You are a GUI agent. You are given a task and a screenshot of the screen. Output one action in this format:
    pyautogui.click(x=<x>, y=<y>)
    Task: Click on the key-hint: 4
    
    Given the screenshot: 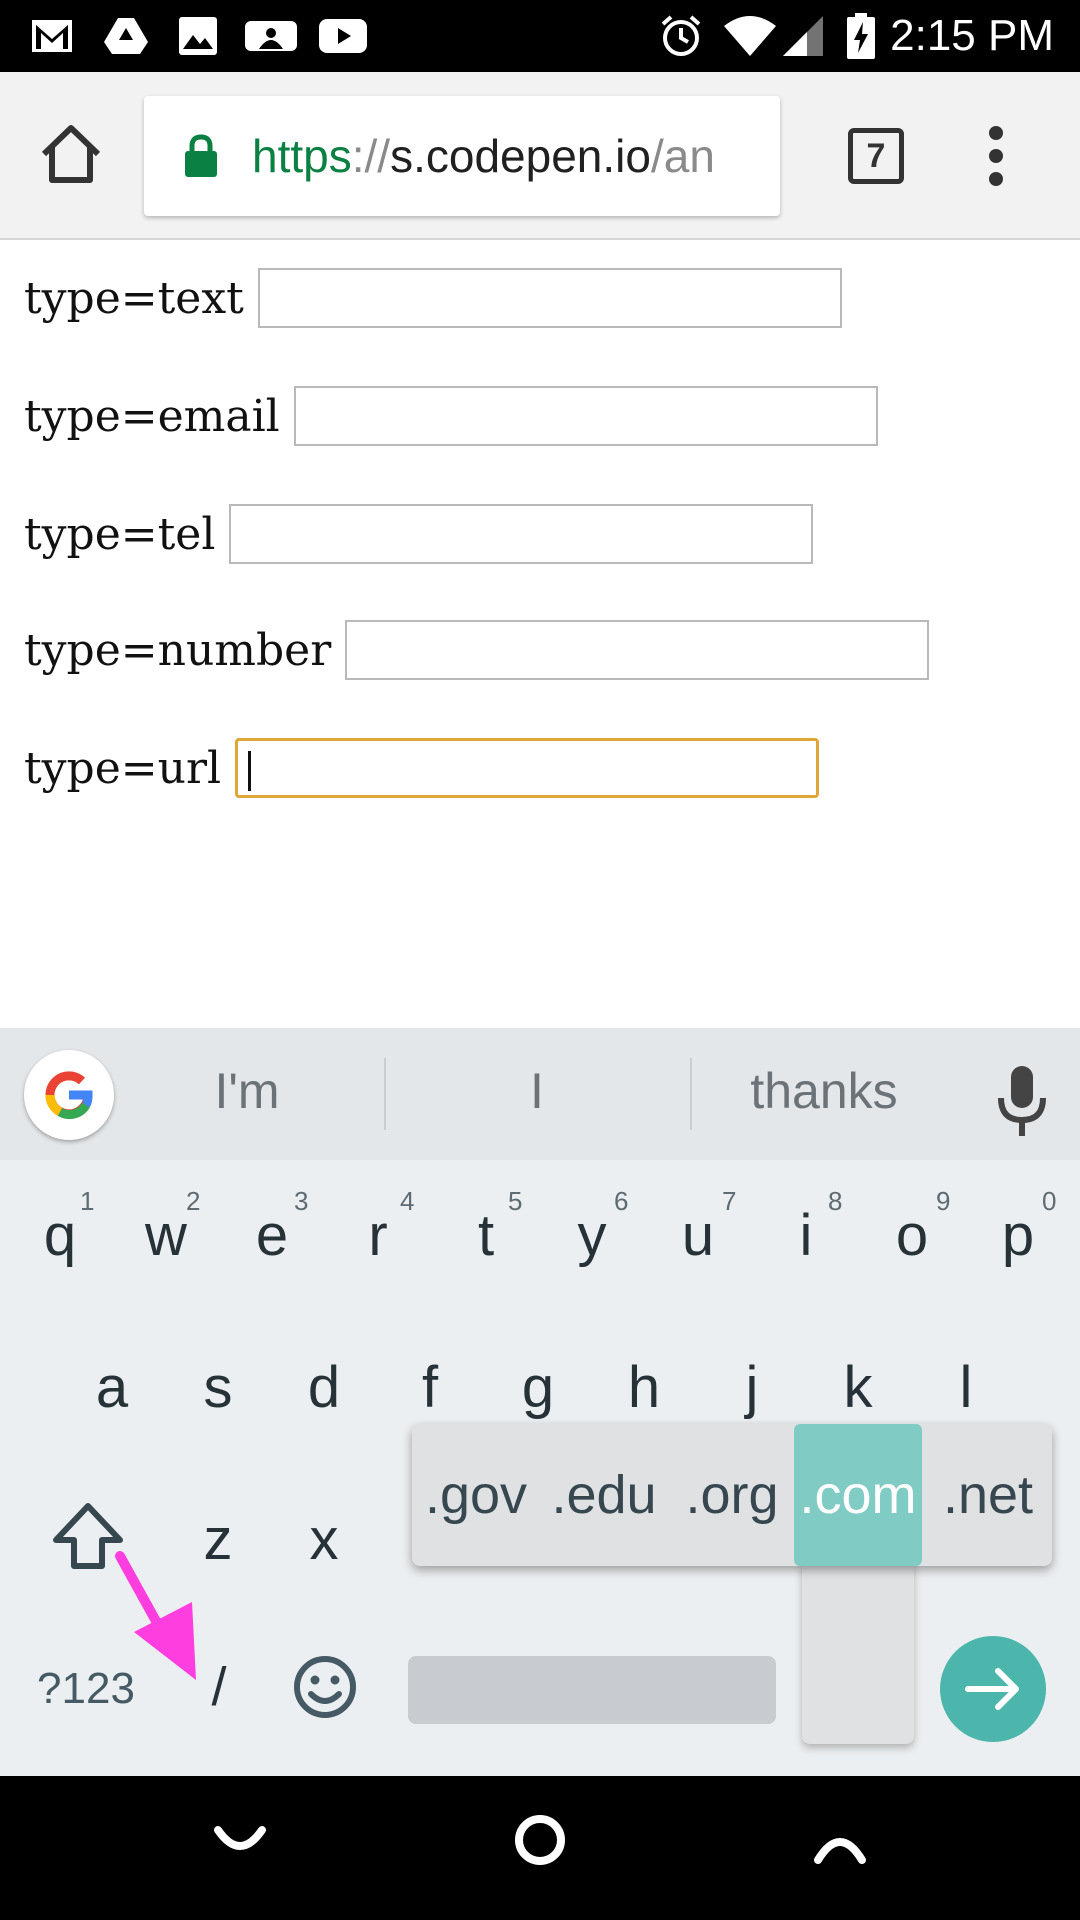 What is the action you would take?
    pyautogui.click(x=407, y=1201)
    